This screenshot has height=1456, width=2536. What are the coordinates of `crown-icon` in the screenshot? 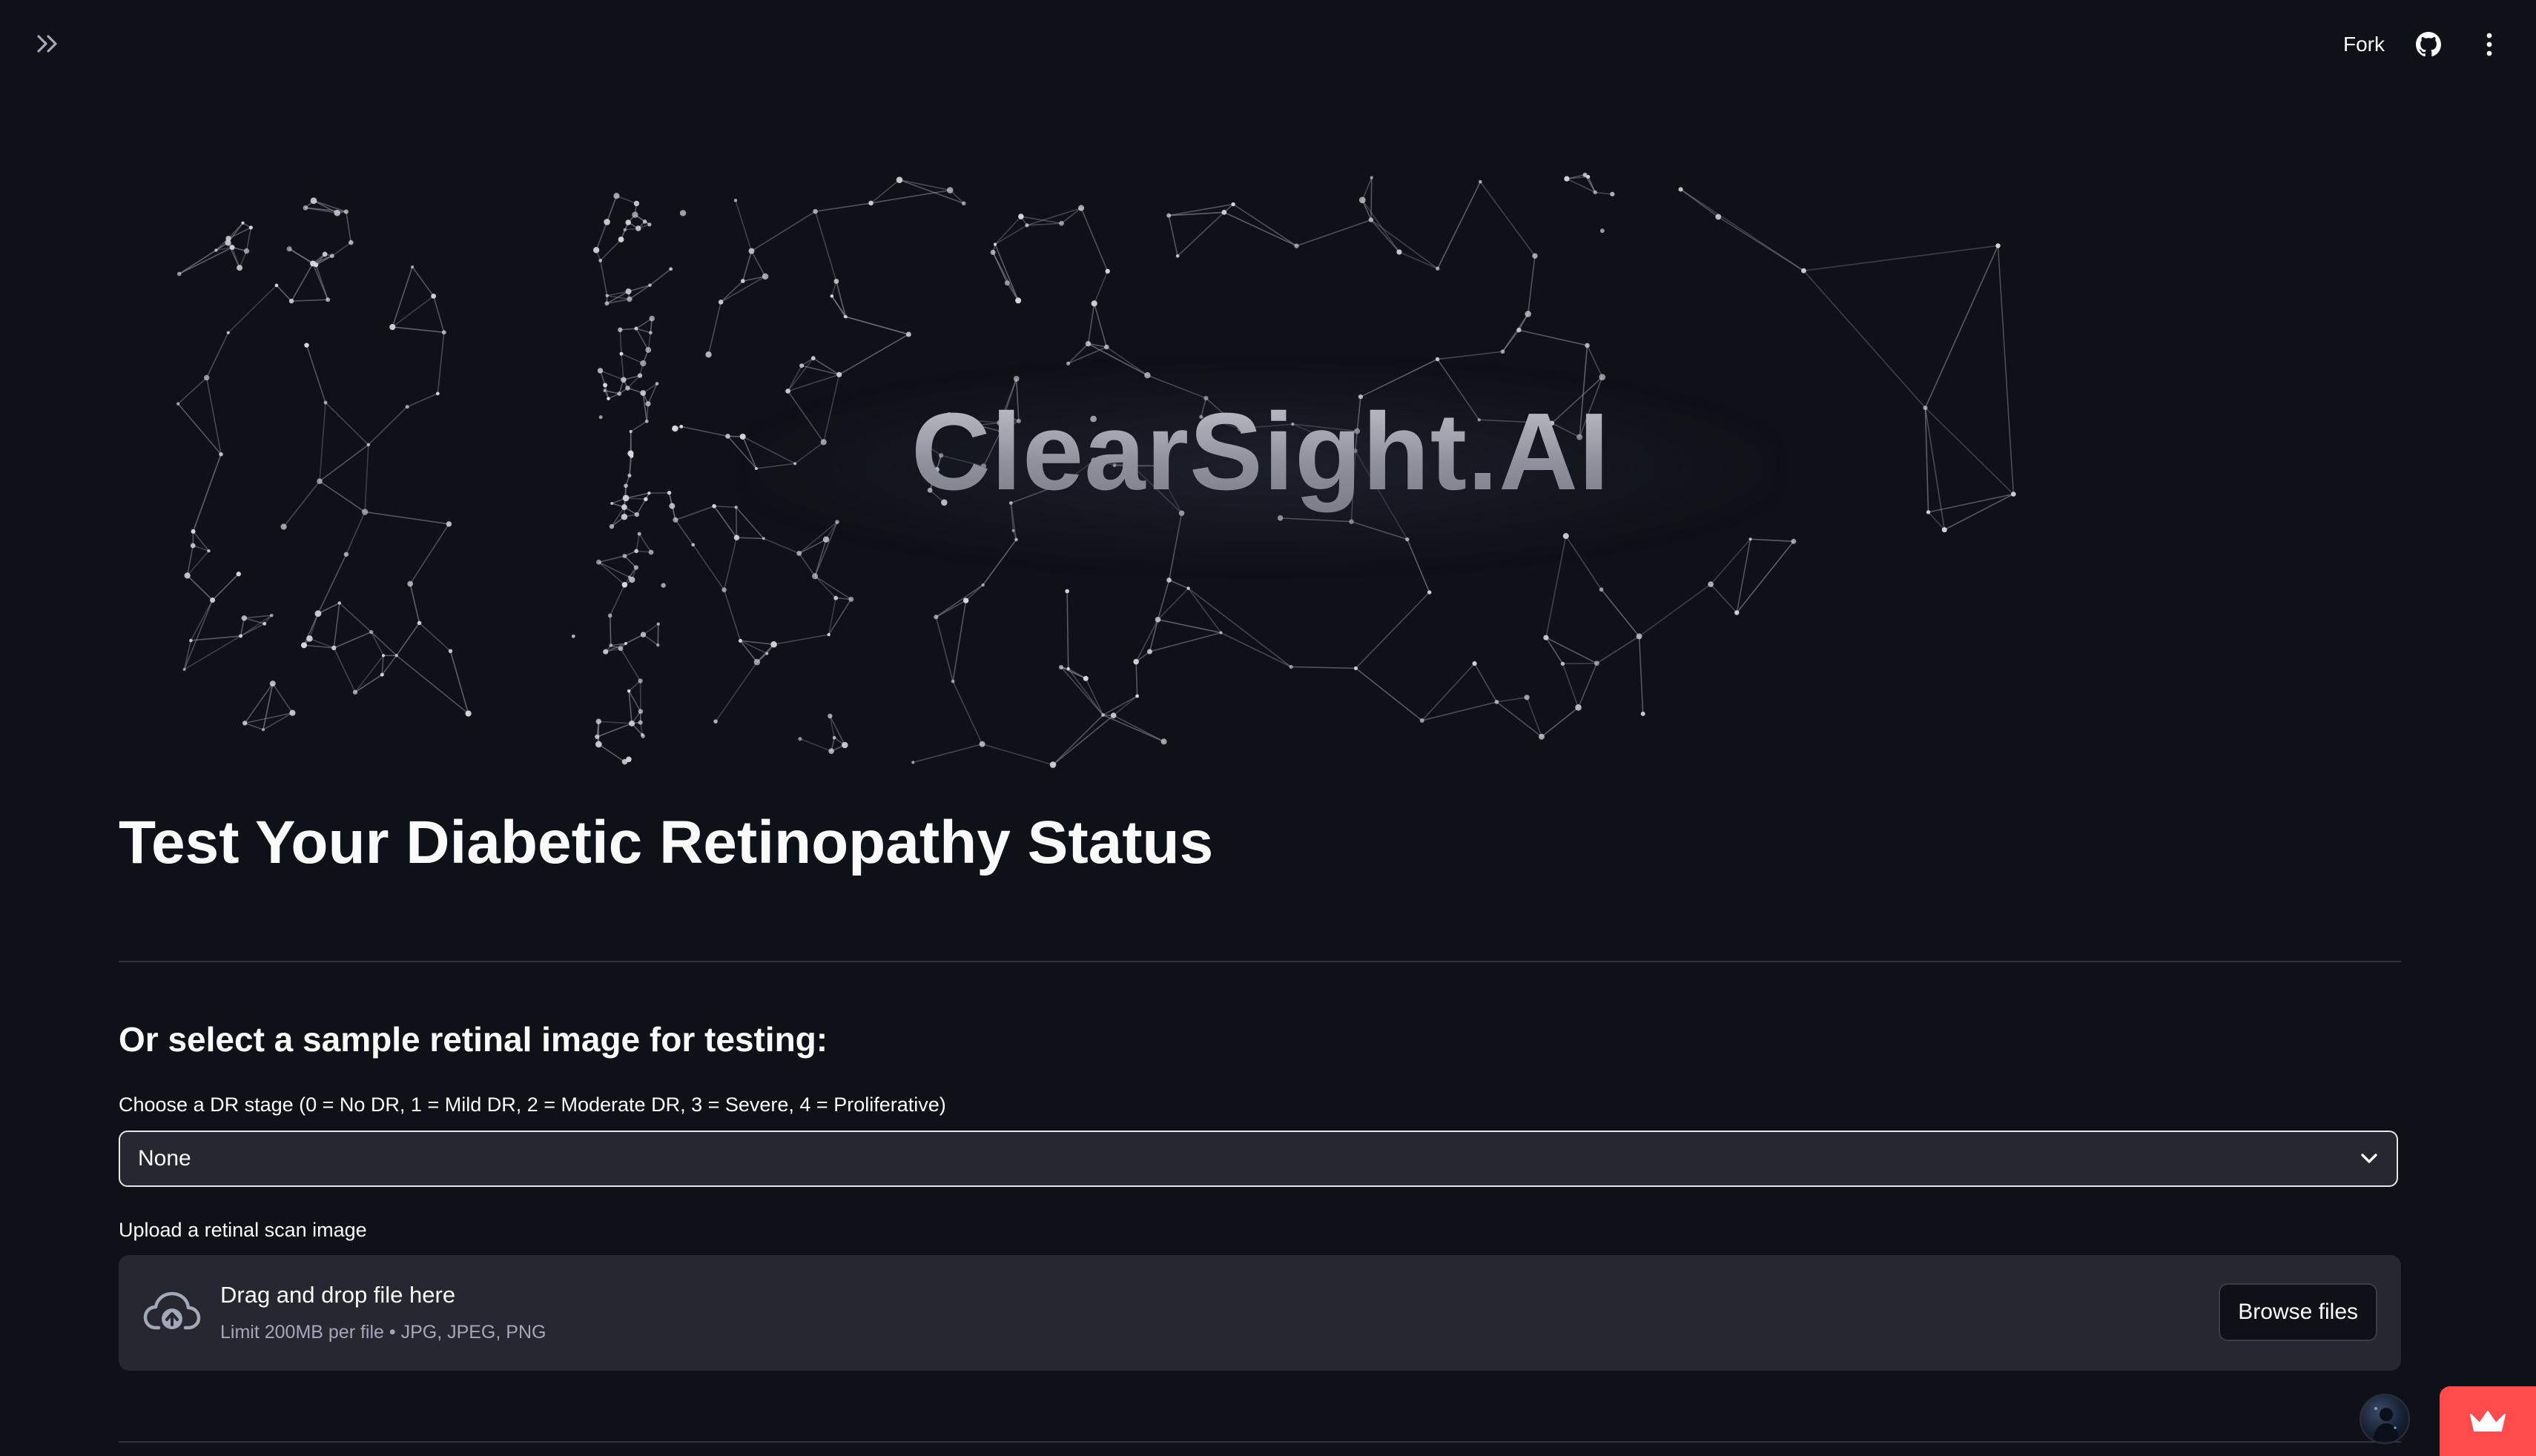 It's located at (2488, 1421).